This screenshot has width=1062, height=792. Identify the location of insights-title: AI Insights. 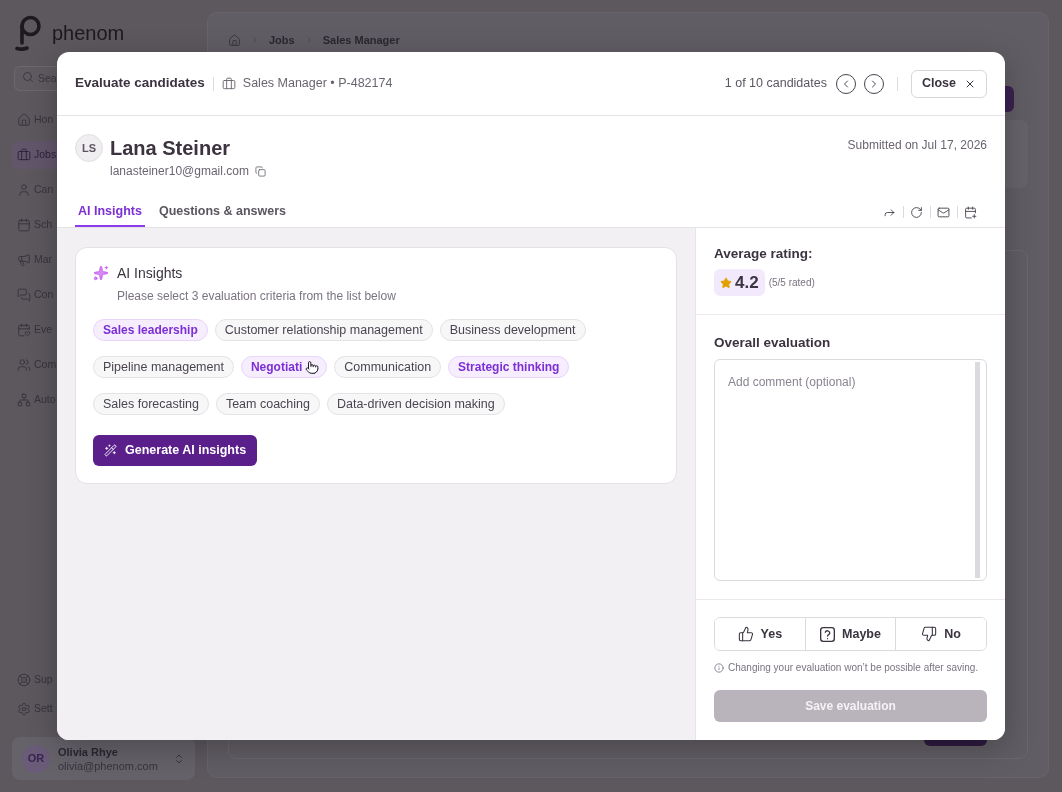
(150, 273).